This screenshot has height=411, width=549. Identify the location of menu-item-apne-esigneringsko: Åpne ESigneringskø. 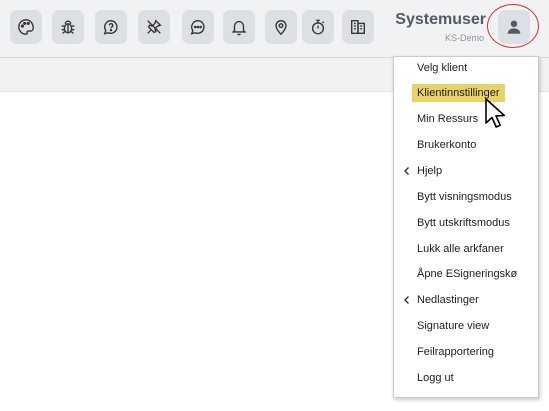
(466, 274).